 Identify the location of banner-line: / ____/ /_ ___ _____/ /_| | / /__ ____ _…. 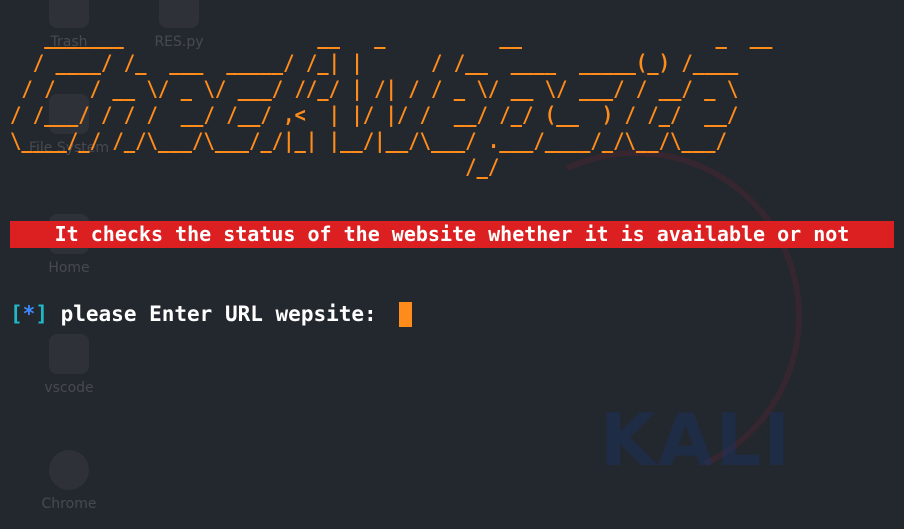
(374, 63).